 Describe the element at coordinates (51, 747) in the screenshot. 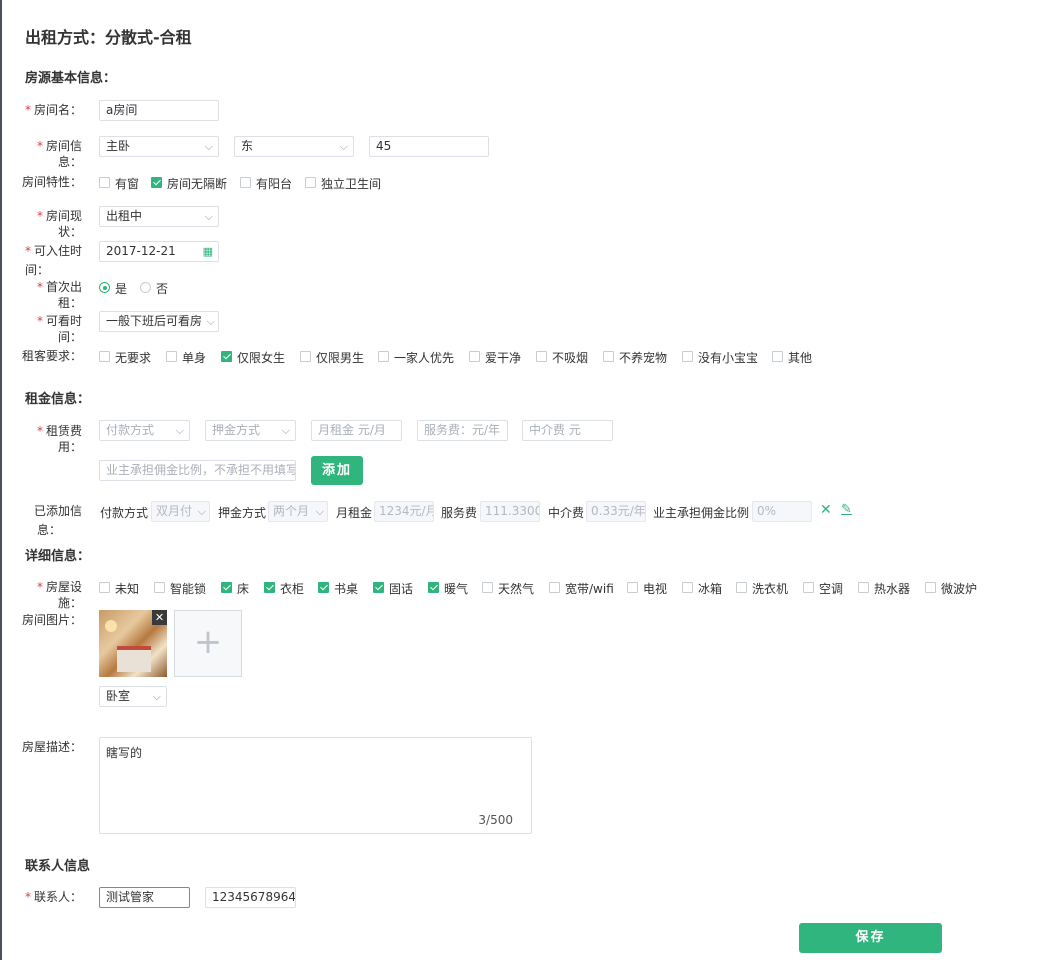

I see `description-label: 房屋描述：` at that location.